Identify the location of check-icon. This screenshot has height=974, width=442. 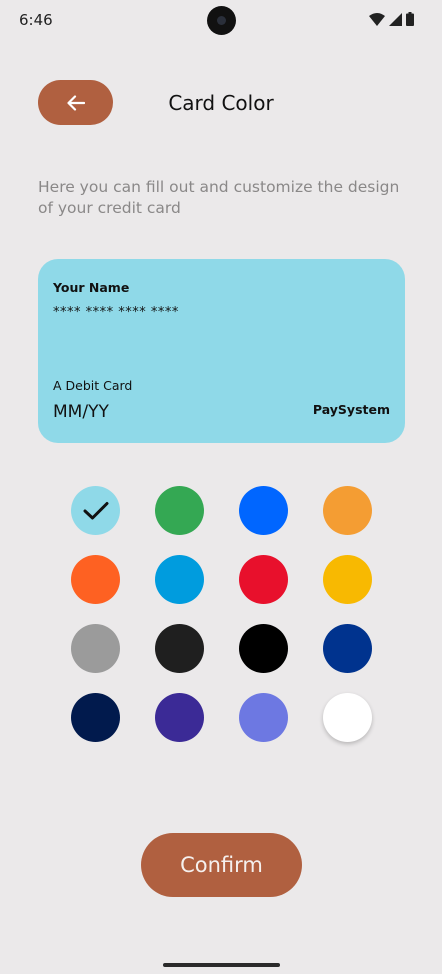
(95, 510).